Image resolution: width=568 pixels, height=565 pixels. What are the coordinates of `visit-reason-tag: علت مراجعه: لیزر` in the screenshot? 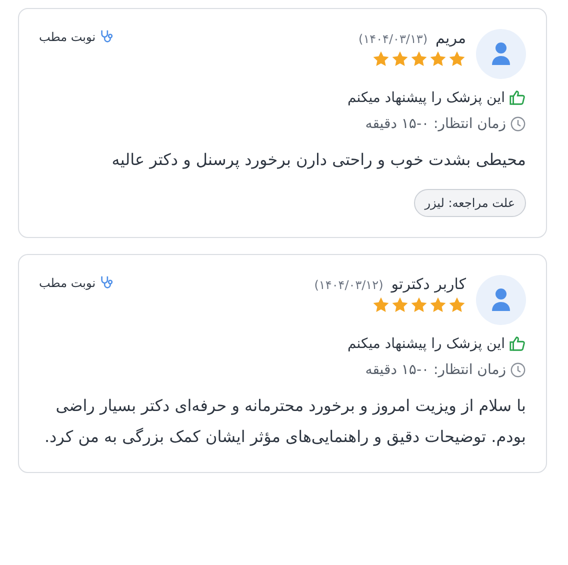 It's located at (470, 203).